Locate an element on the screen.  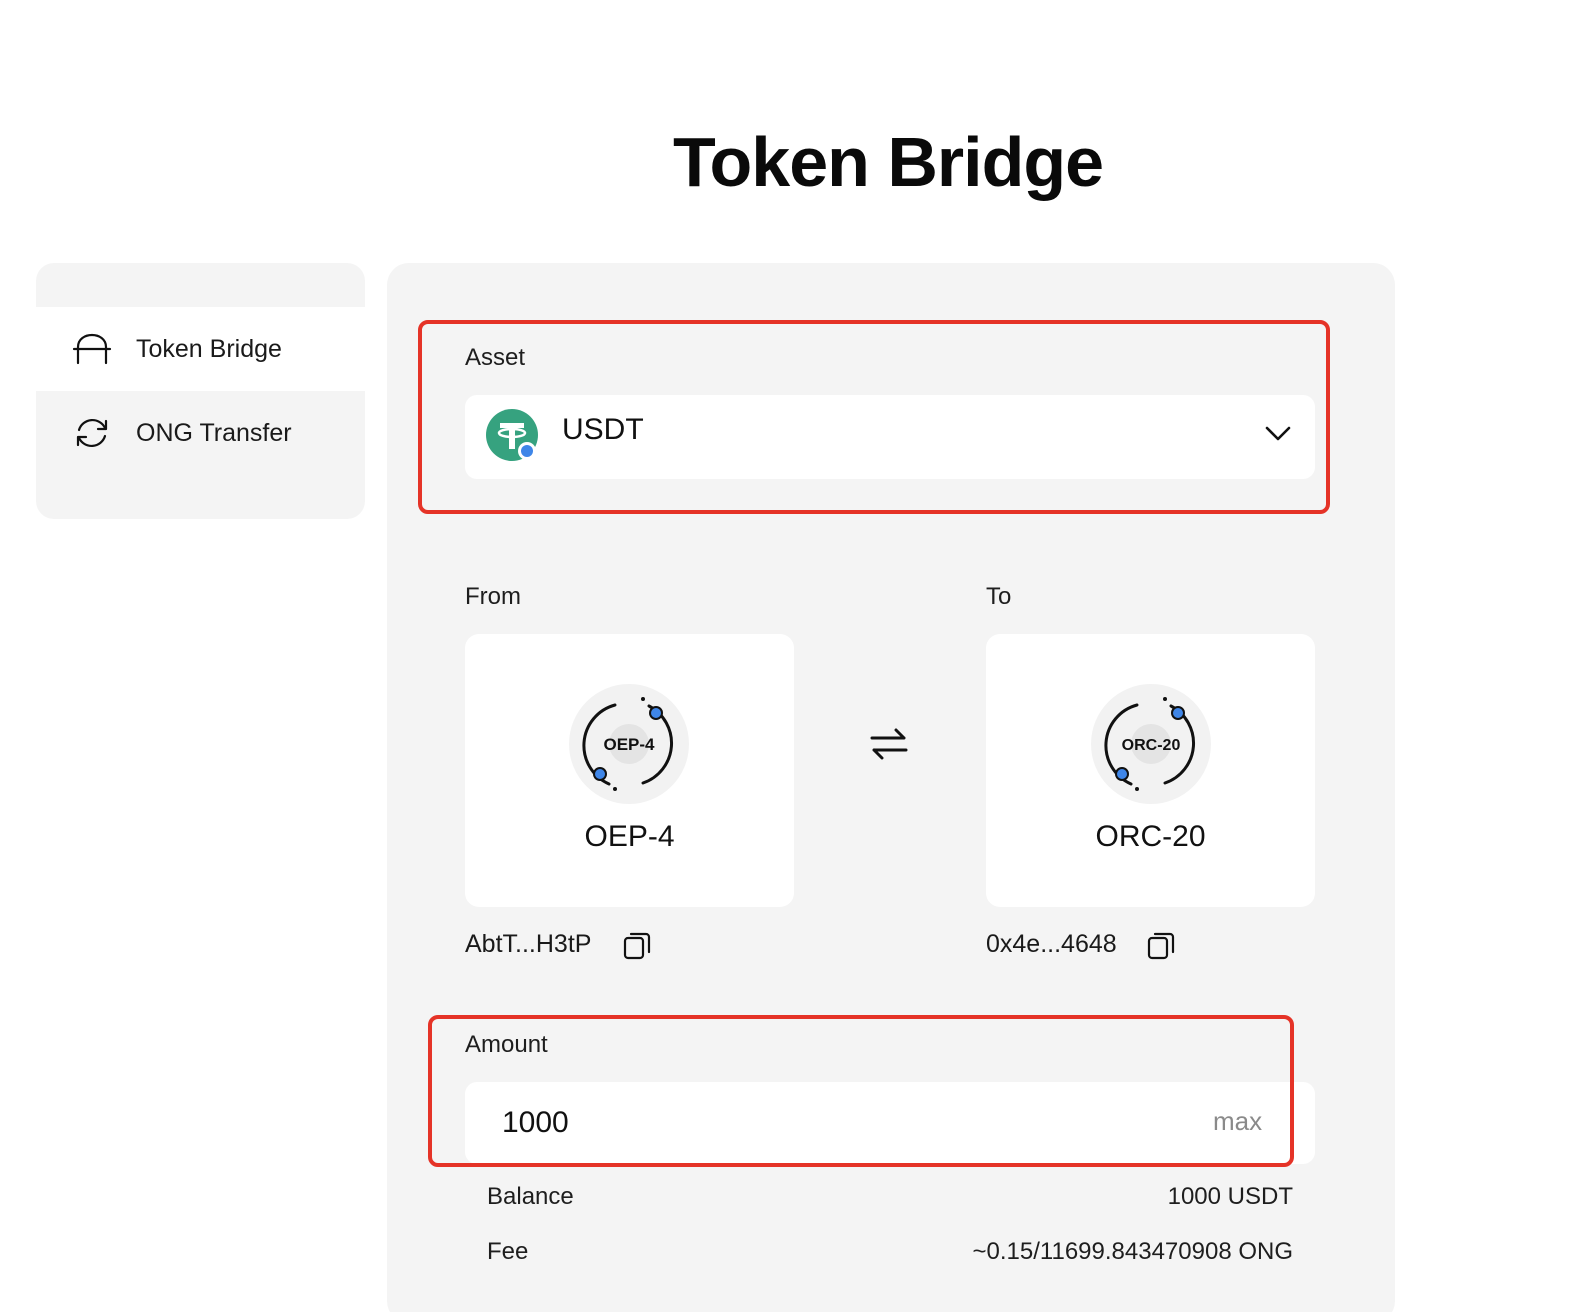
page-title: Token Bridge is located at coordinates (888, 162).